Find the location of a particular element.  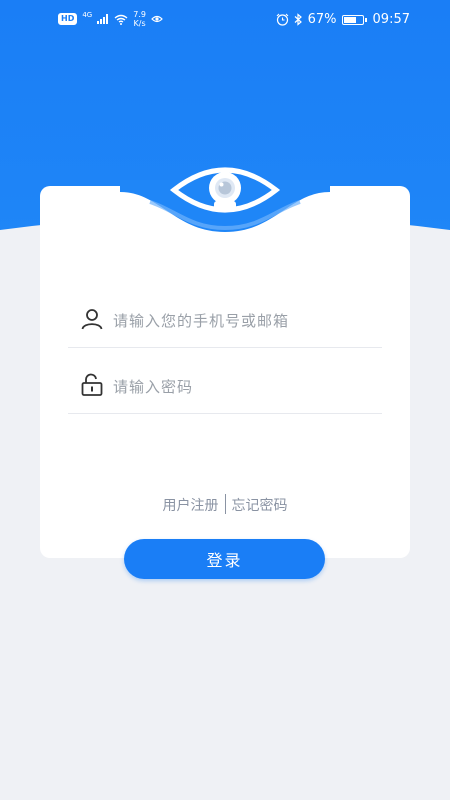

network-type: 4G is located at coordinates (87, 15).